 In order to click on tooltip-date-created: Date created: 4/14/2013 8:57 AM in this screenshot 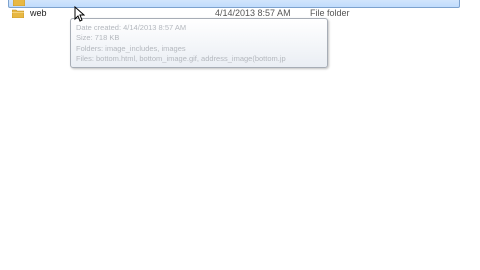, I will do `click(131, 27)`.